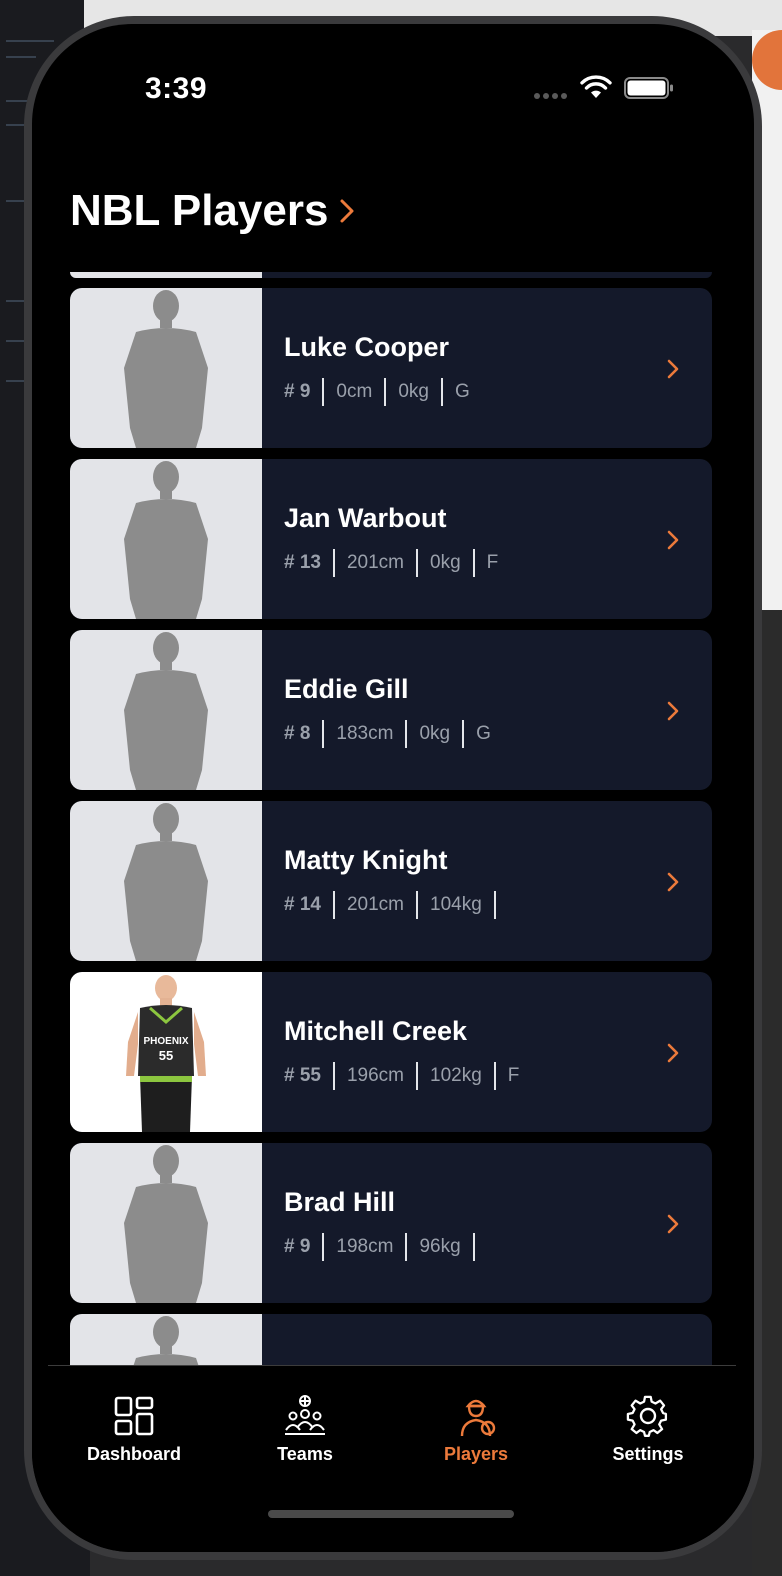 The width and height of the screenshot is (782, 1576). What do you see at coordinates (302, 904) in the screenshot?
I see `player-number: # 14` at bounding box center [302, 904].